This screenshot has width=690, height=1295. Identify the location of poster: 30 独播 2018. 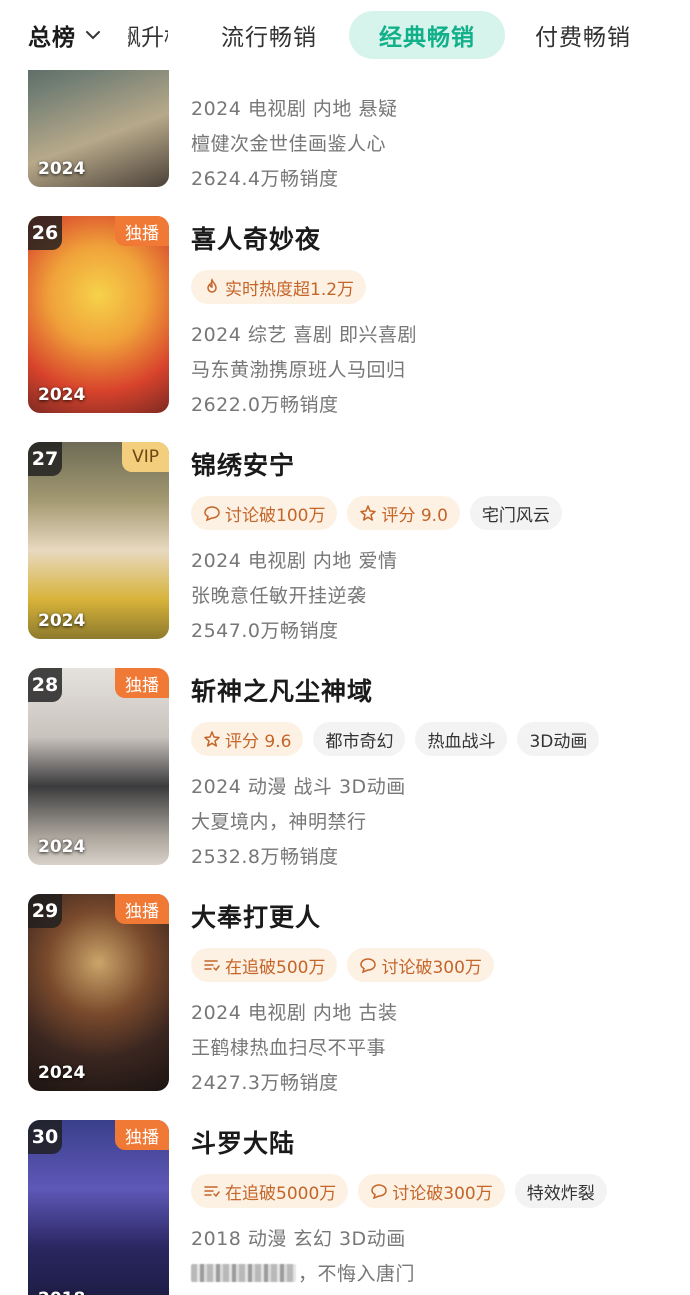
(98, 1207).